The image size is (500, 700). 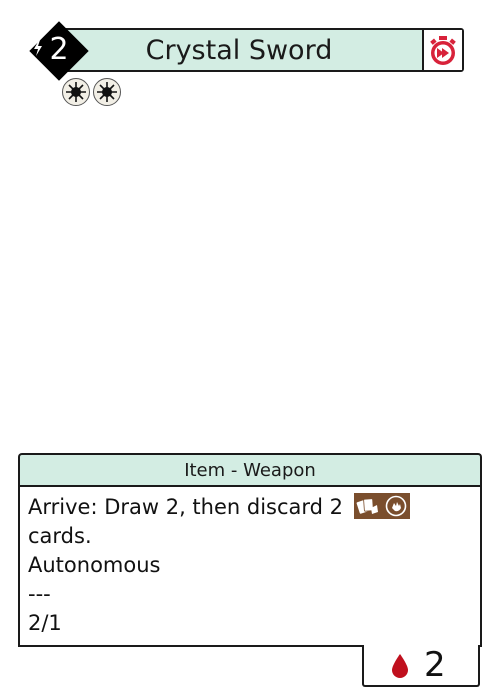 I want to click on rules-line: ---, so click(x=39, y=594).